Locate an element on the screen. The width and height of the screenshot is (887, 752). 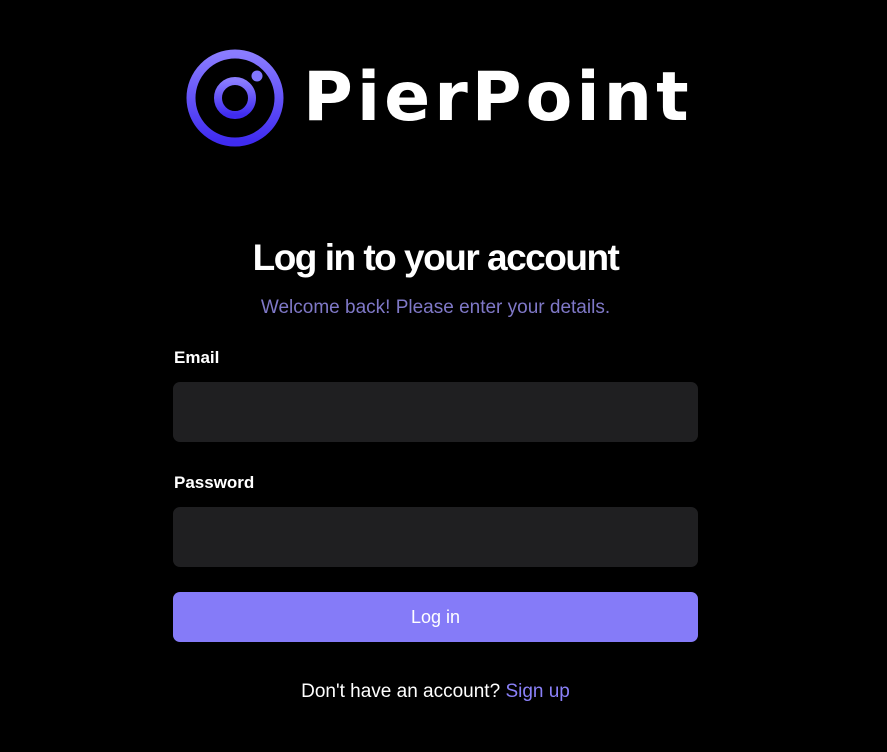
signup-prompt-text: Don't have an account? is located at coordinates (401, 691).